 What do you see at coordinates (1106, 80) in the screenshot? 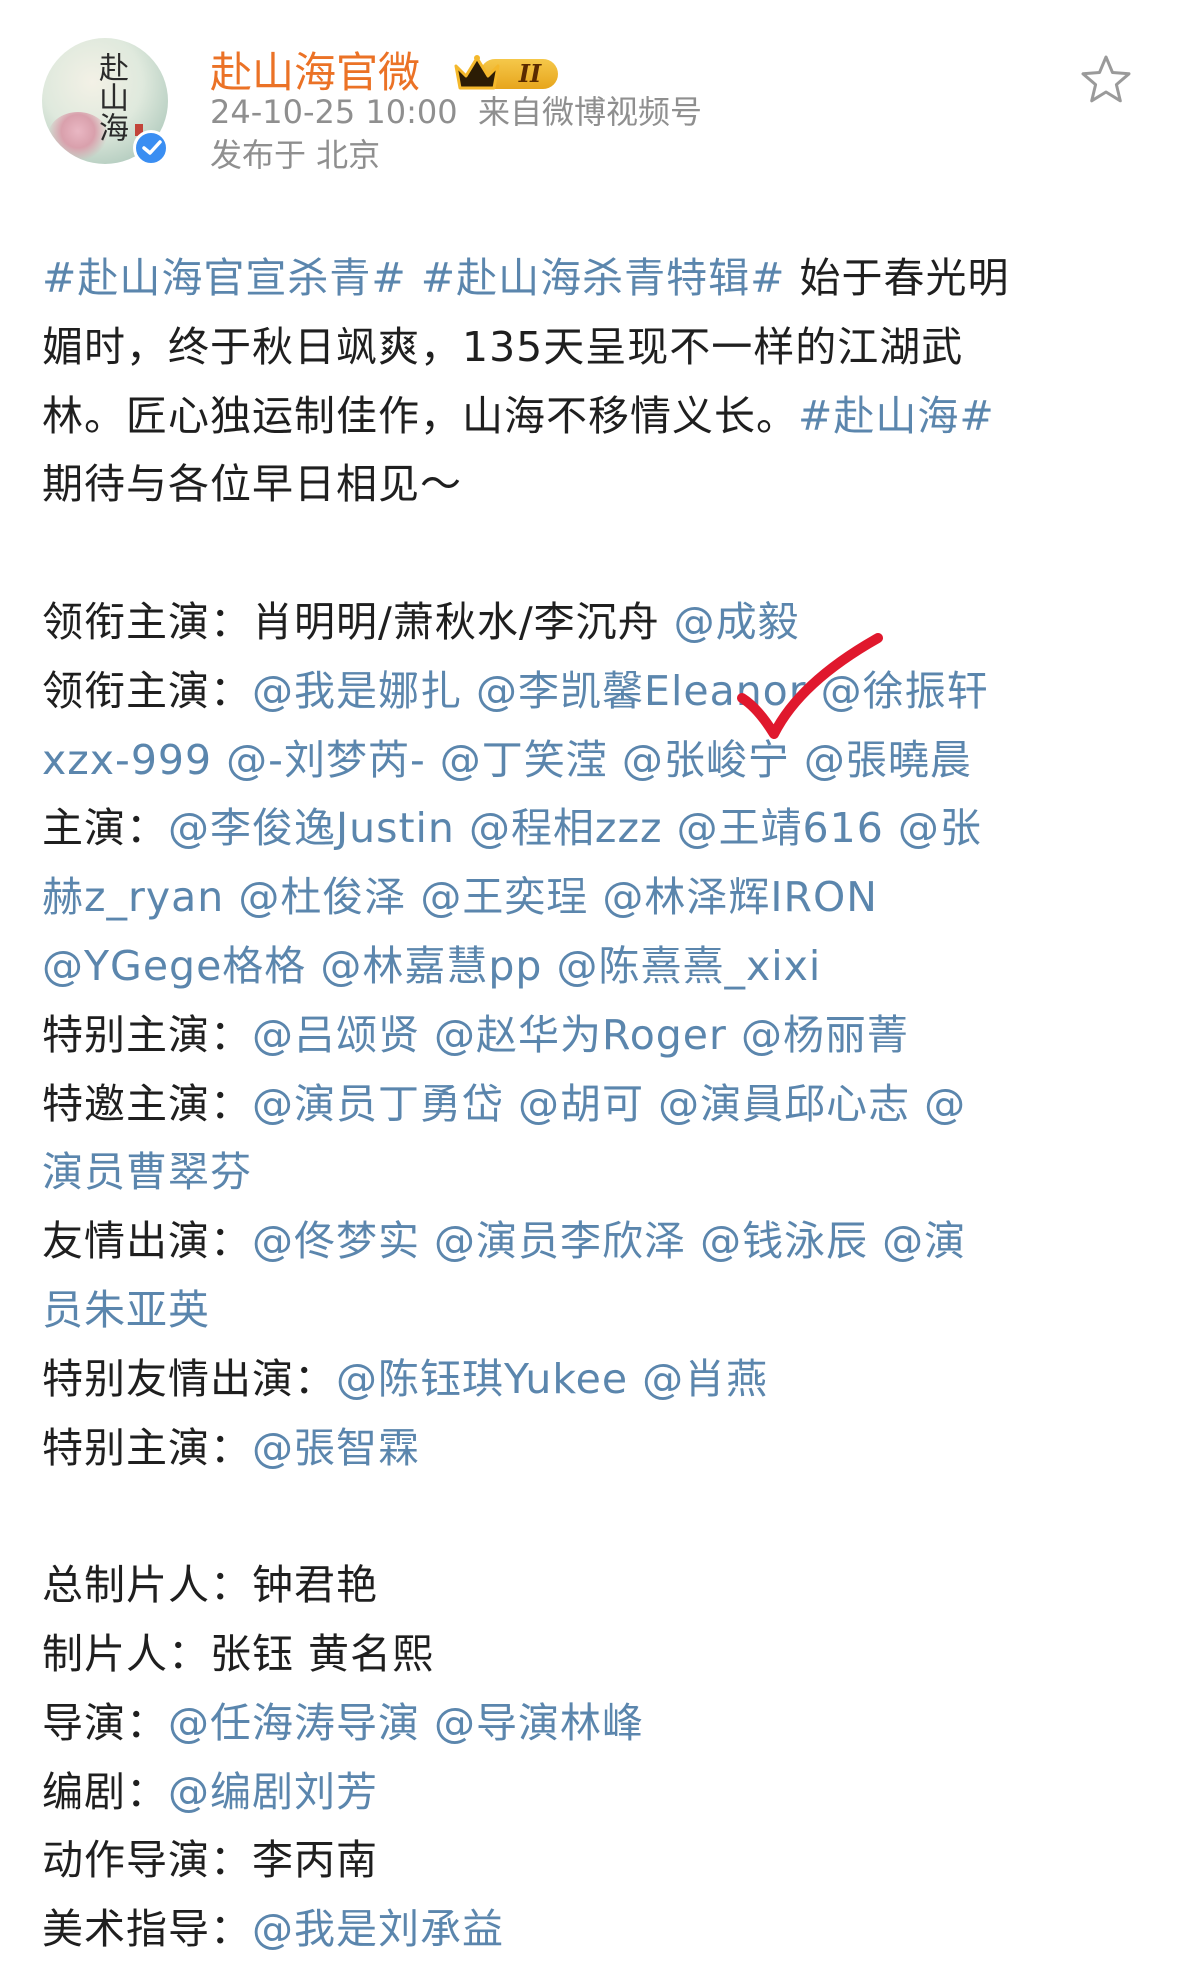
I see `star-icon` at bounding box center [1106, 80].